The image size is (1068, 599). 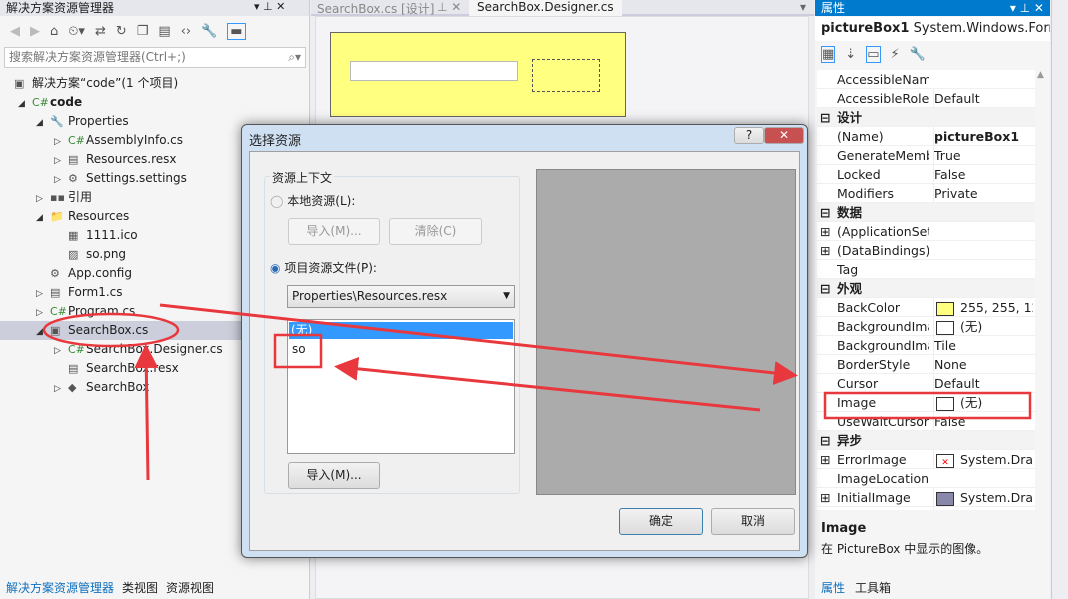 What do you see at coordinates (566, 75) in the screenshot?
I see `picturebox-selected` at bounding box center [566, 75].